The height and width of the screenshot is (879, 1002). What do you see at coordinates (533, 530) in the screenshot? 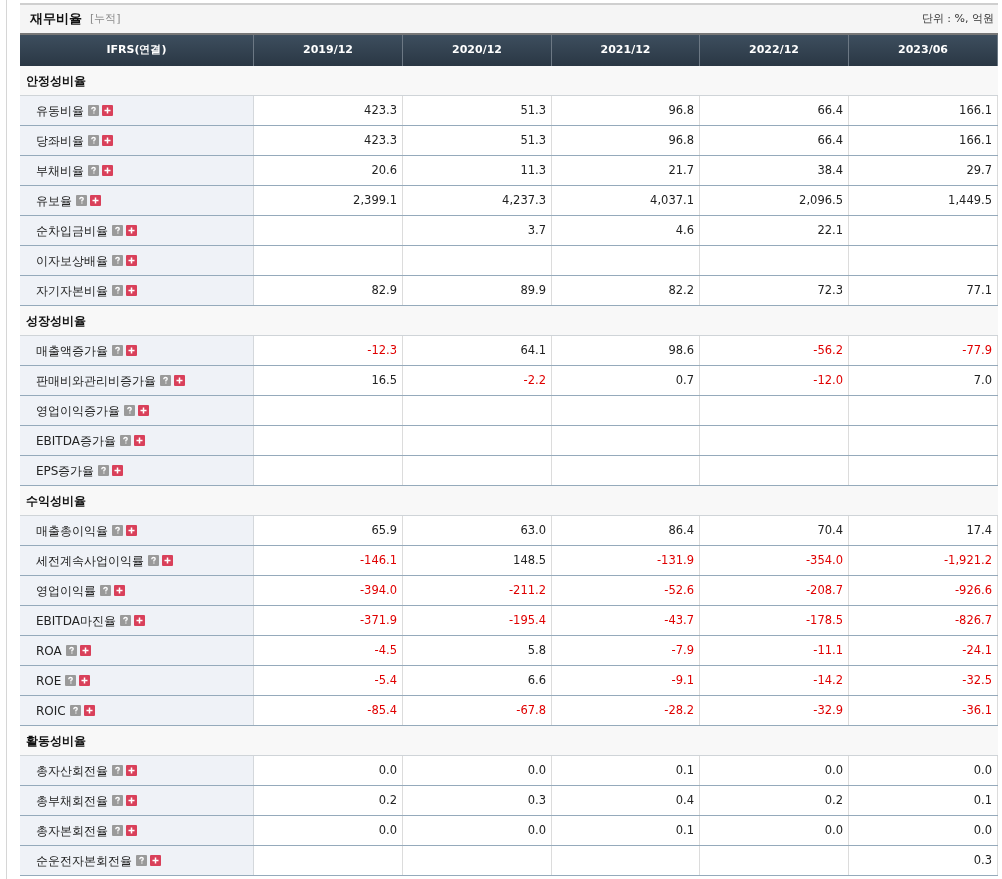
I see `table-cell-text: 63.0` at bounding box center [533, 530].